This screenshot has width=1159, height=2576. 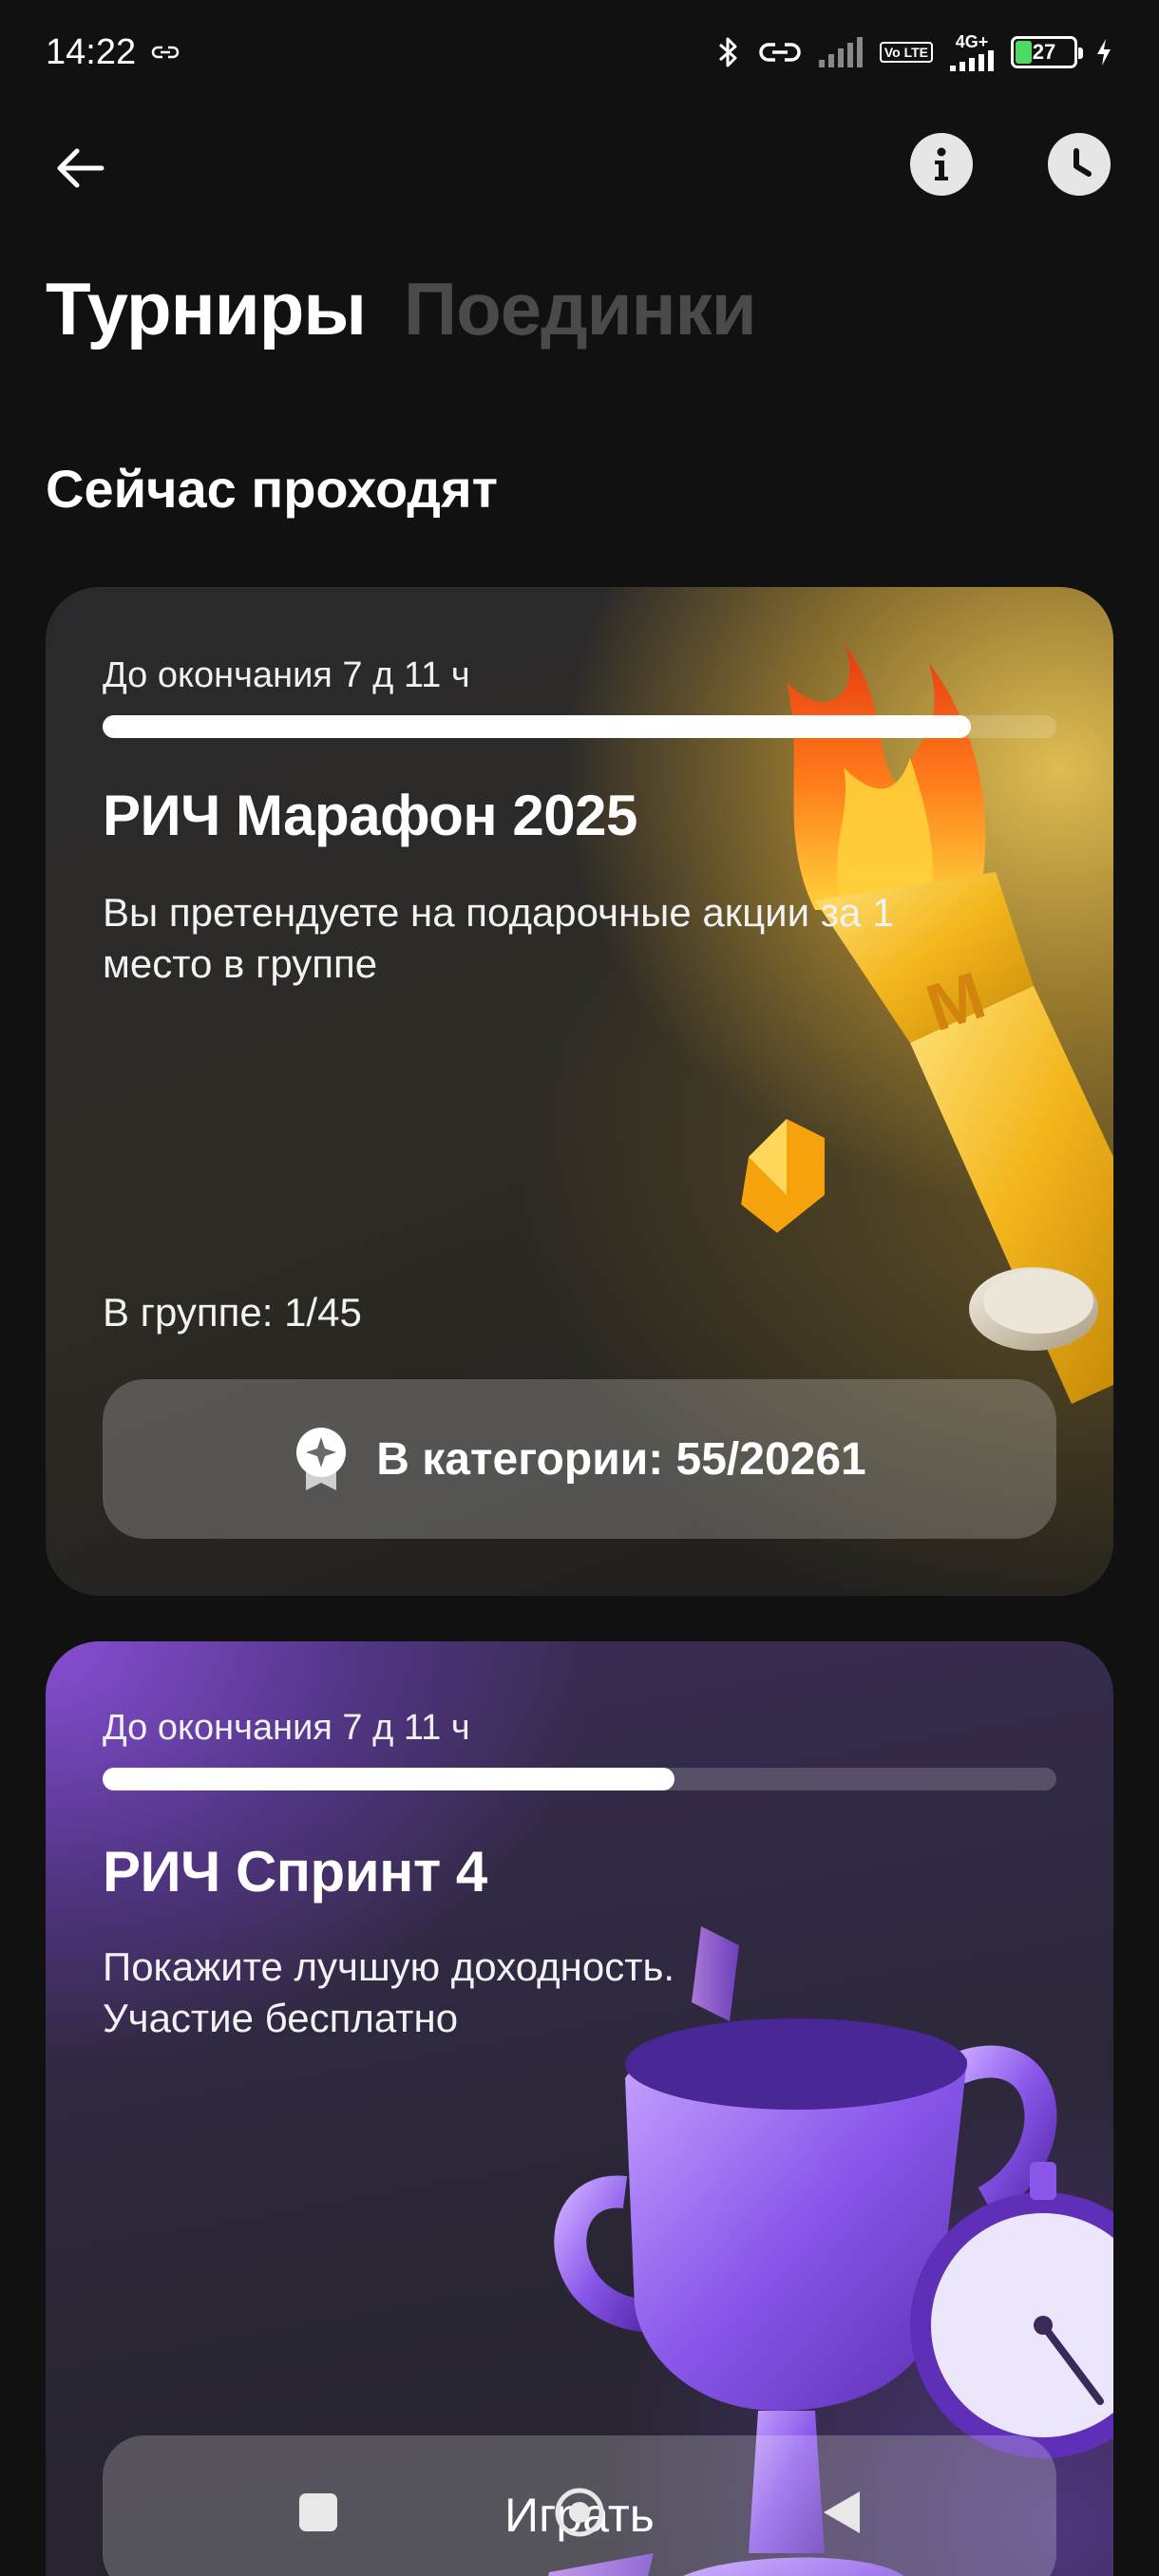 I want to click on circle-icon, so click(x=579, y=2512).